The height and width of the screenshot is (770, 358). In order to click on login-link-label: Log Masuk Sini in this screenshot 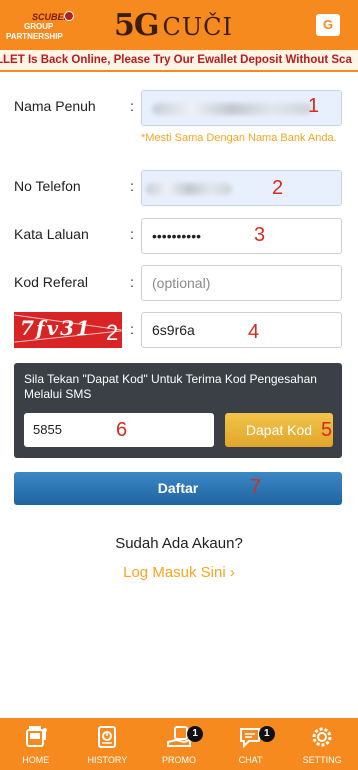, I will do `click(174, 572)`.